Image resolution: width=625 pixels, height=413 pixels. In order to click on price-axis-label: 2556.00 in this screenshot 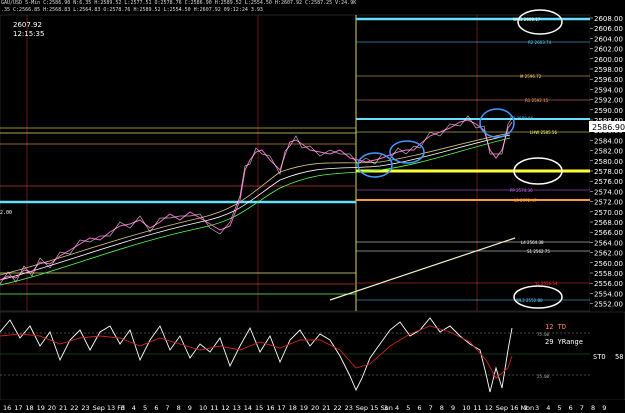, I will do `click(608, 284)`.